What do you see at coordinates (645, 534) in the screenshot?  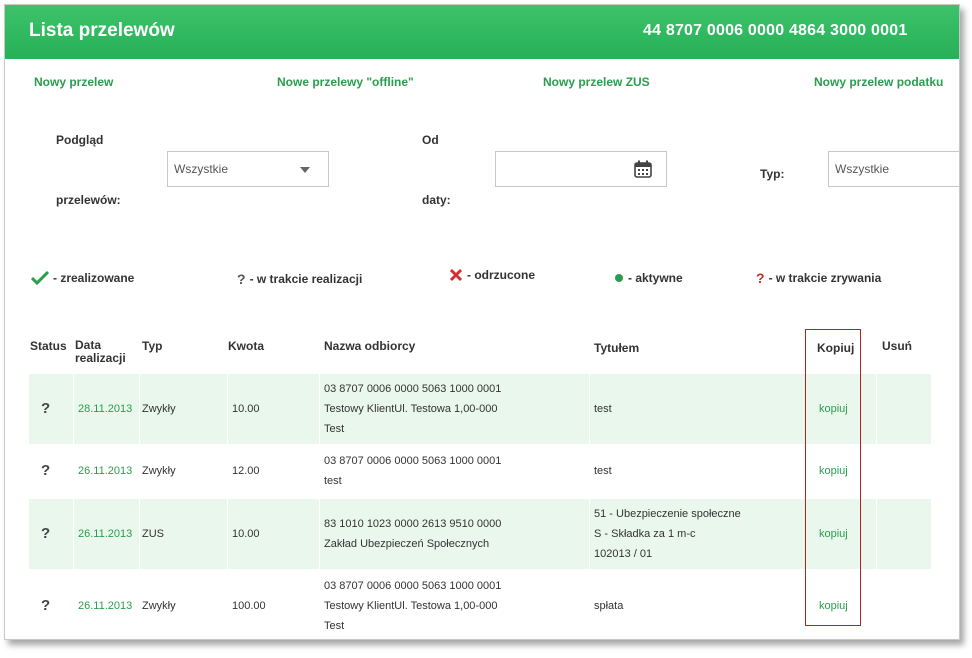 I see `row-title-cont: S - Składka za 1 m-c` at bounding box center [645, 534].